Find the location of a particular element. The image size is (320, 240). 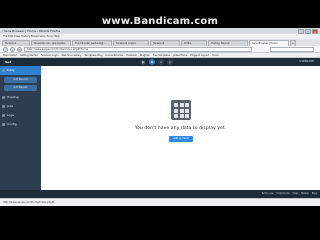

bookmark-item: Wordpress Blog is located at coordinates (94, 55).